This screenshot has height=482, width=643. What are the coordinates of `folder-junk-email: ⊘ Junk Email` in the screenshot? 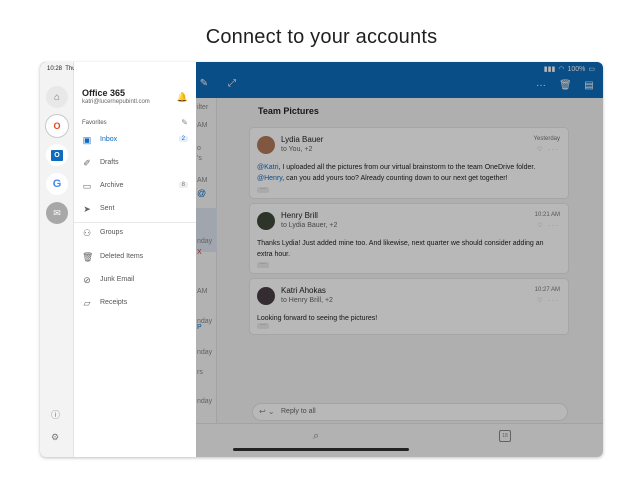 It's located at (135, 280).